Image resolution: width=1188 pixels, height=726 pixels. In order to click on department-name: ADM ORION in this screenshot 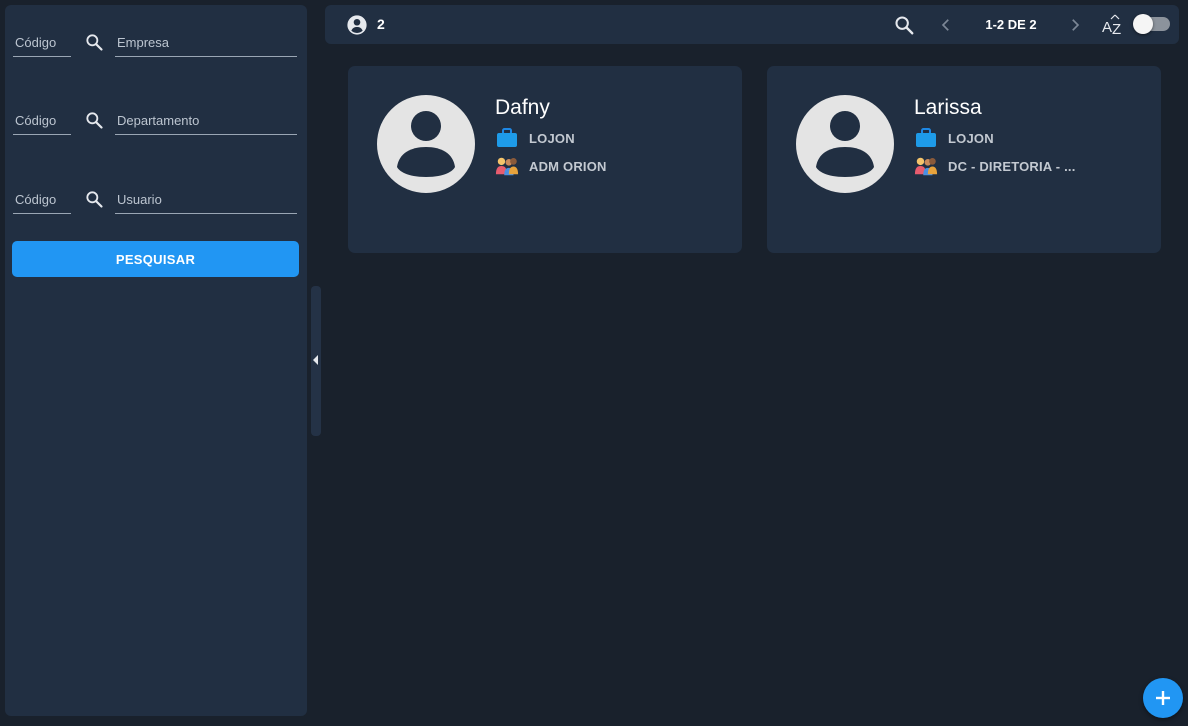, I will do `click(568, 166)`.